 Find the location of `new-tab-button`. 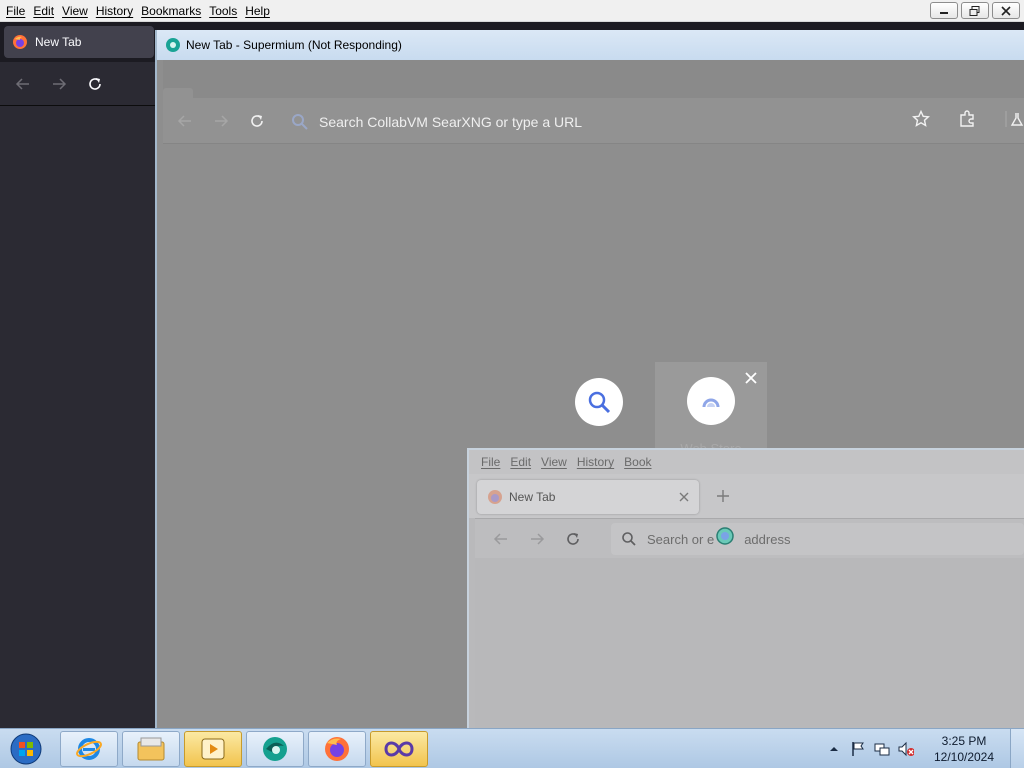

new-tab-button is located at coordinates (723, 496).